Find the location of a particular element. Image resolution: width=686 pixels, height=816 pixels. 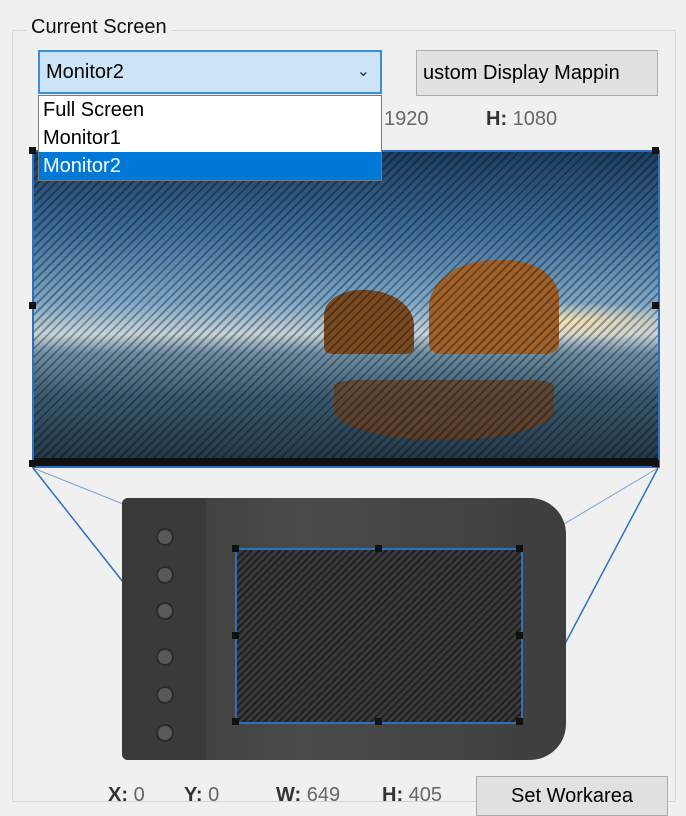

option-monitor1: Monitor1 is located at coordinates (210, 138).